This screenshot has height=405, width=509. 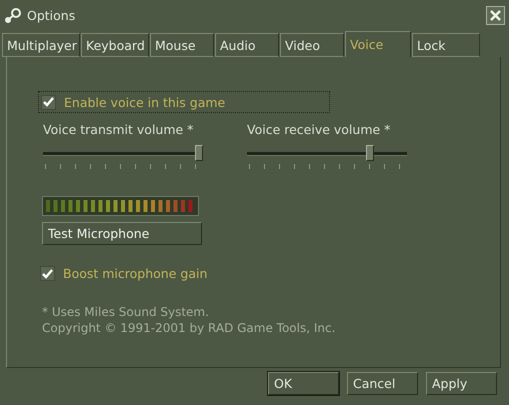 What do you see at coordinates (189, 328) in the screenshot?
I see `note-text: Copyright © 1991-2001 by RAD Game Tools, Inc.` at bounding box center [189, 328].